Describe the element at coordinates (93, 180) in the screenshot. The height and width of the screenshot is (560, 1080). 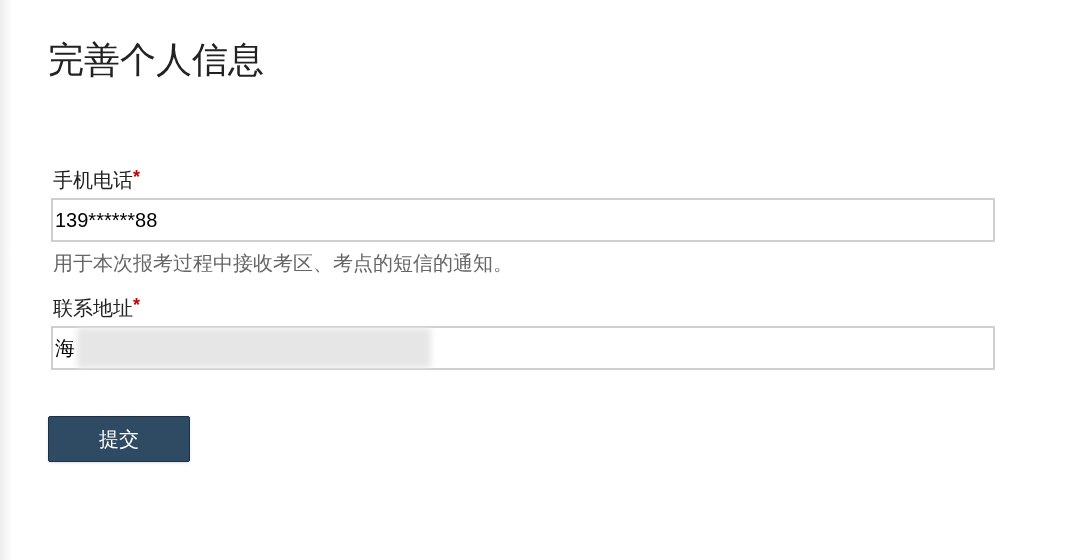
I see `field-label: 手机电话` at that location.